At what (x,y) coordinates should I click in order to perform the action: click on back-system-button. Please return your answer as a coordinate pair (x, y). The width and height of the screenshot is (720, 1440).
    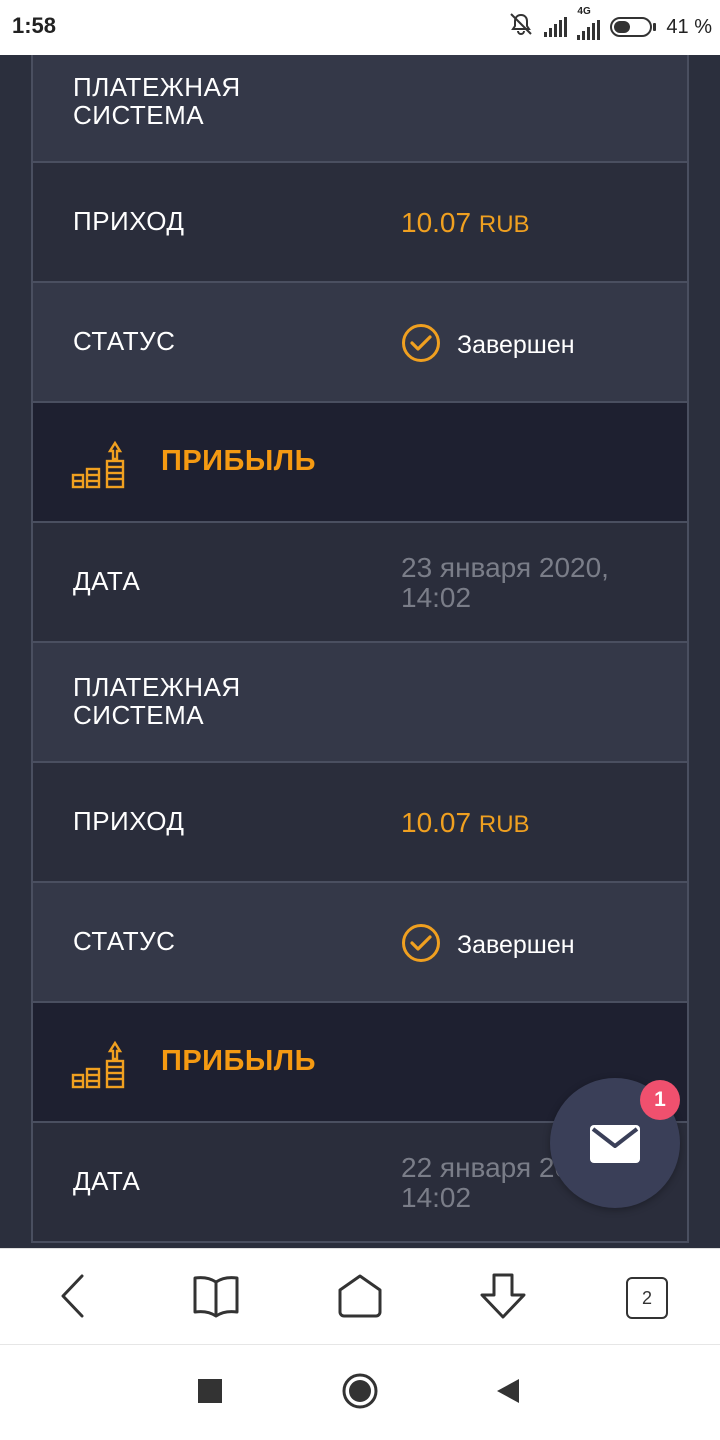
    Looking at the image, I should click on (508, 1393).